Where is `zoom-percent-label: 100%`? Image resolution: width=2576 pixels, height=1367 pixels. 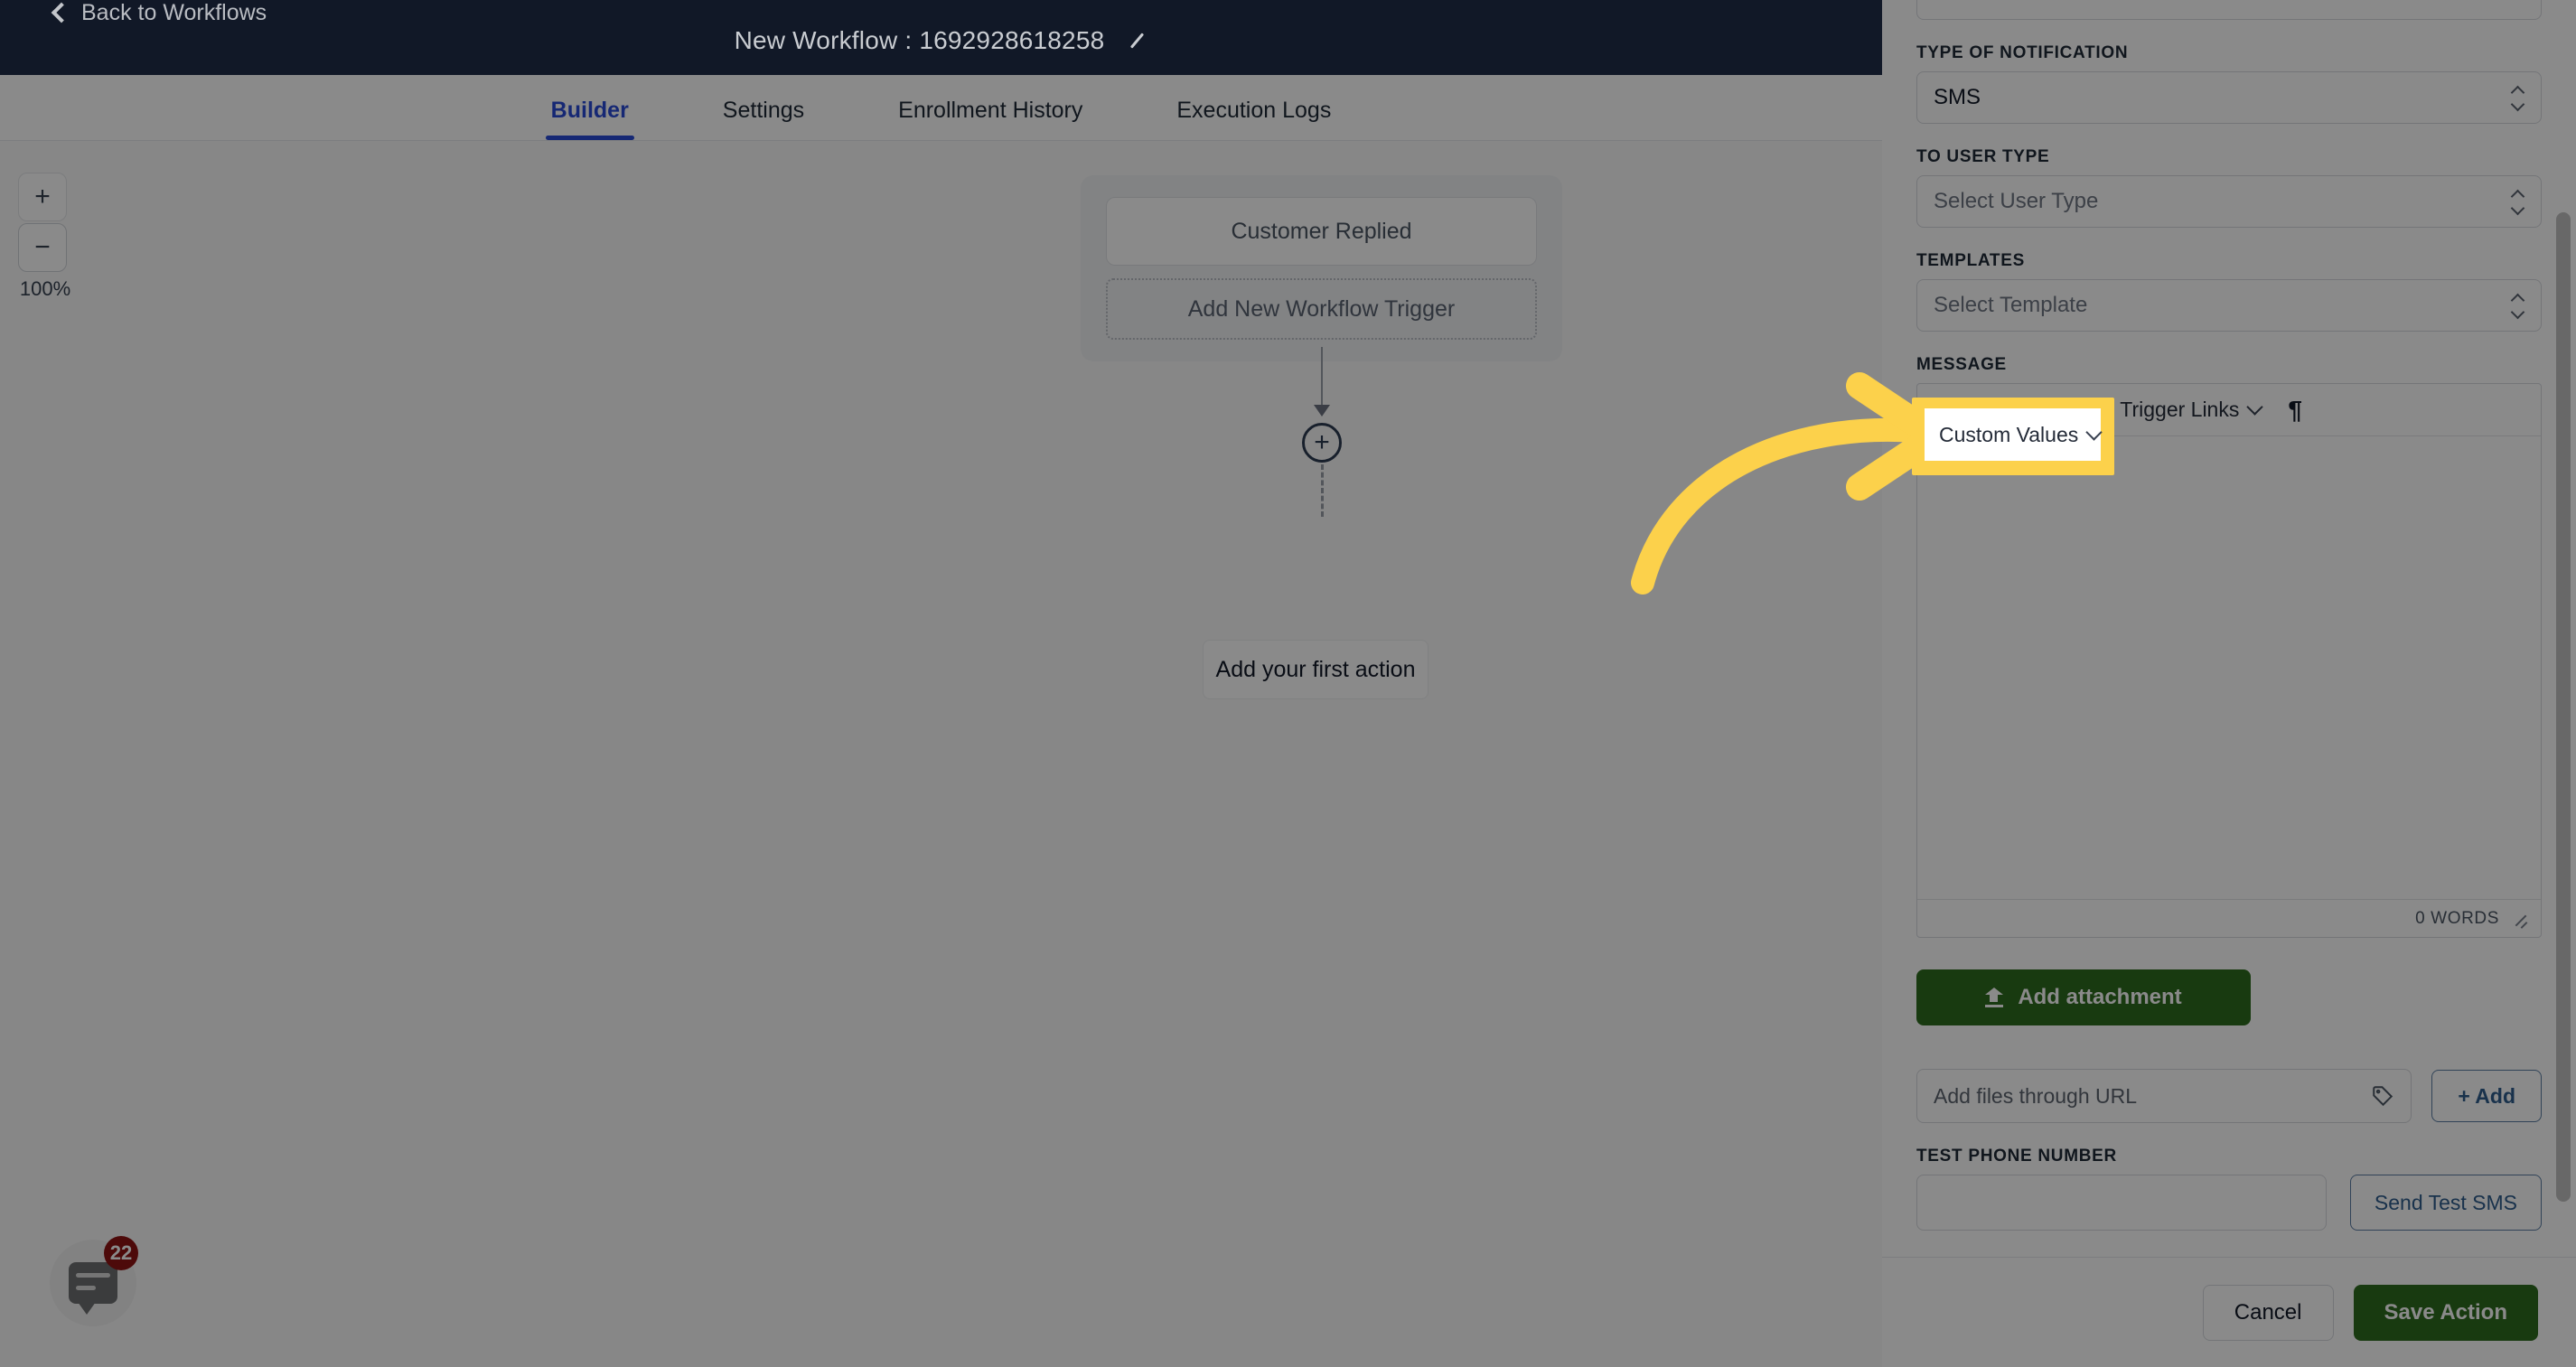 zoom-percent-label: 100% is located at coordinates (45, 288).